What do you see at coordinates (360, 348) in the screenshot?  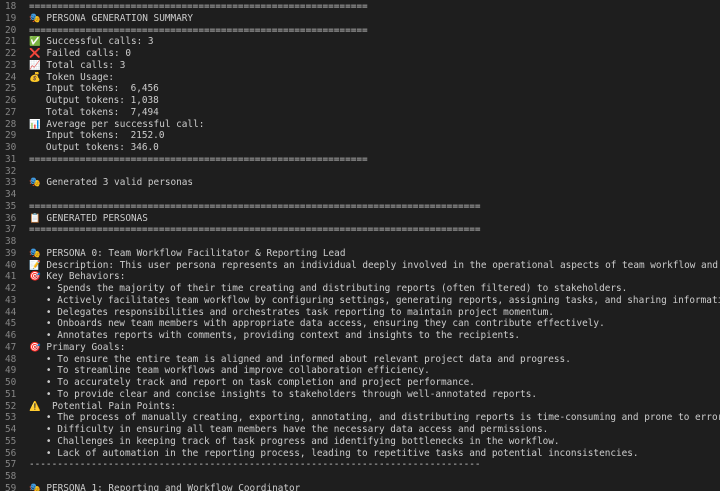 I see `terminal-line: 47 🎯 Primary Goals:` at bounding box center [360, 348].